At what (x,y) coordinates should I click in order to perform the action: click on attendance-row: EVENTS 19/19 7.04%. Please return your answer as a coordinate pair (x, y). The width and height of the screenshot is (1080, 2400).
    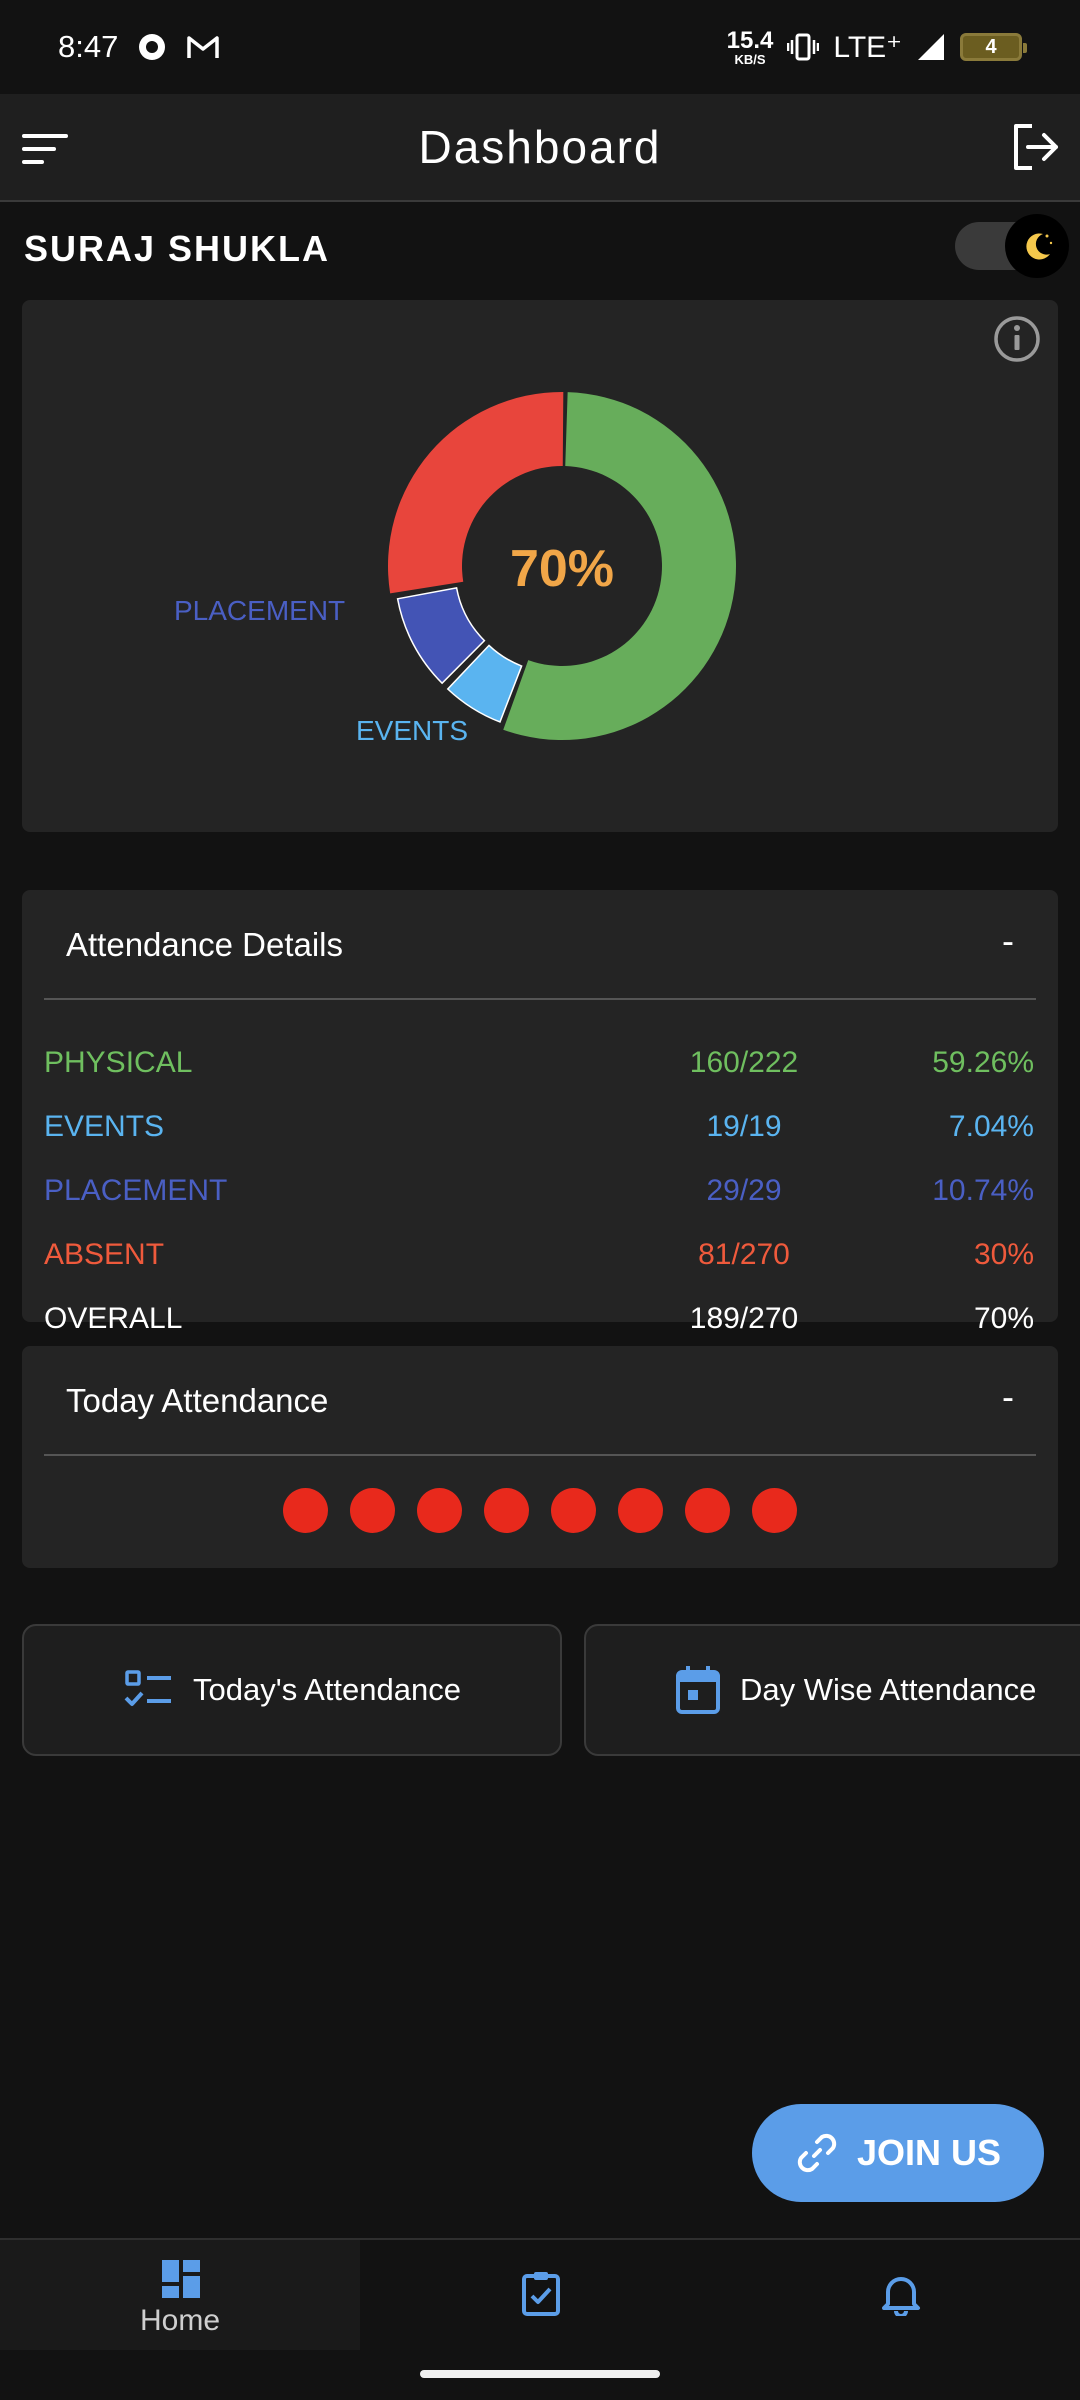
    Looking at the image, I should click on (539, 1127).